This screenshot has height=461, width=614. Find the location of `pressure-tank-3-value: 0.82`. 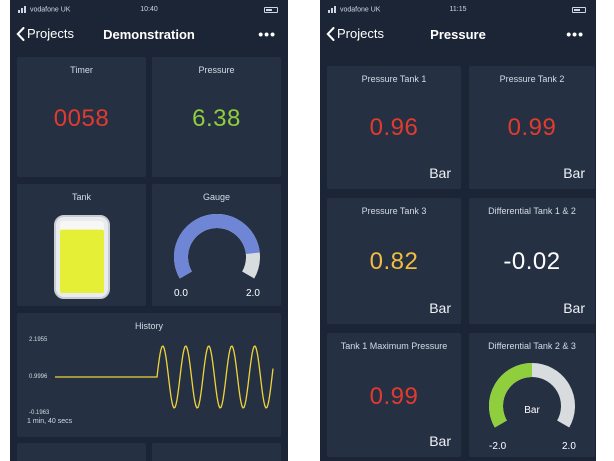

pressure-tank-3-value: 0.82 is located at coordinates (394, 261).